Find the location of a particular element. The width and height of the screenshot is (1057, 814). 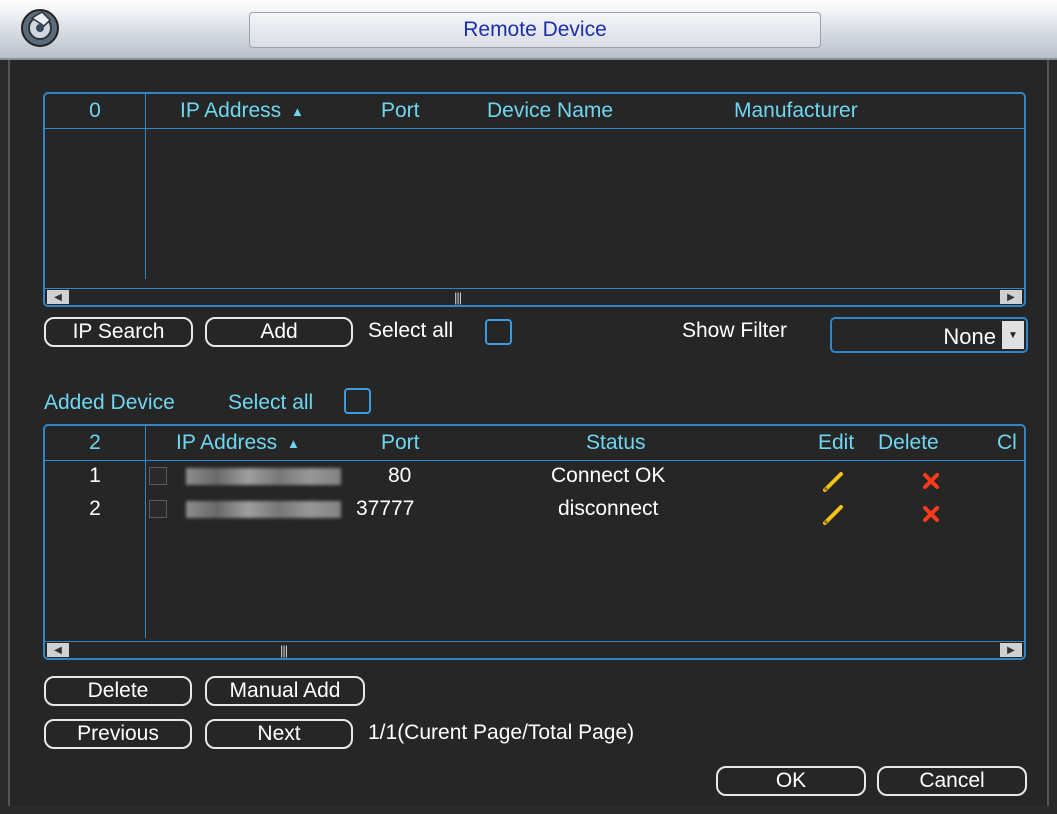

chevron-down-icon: ▼ is located at coordinates (1013, 335).